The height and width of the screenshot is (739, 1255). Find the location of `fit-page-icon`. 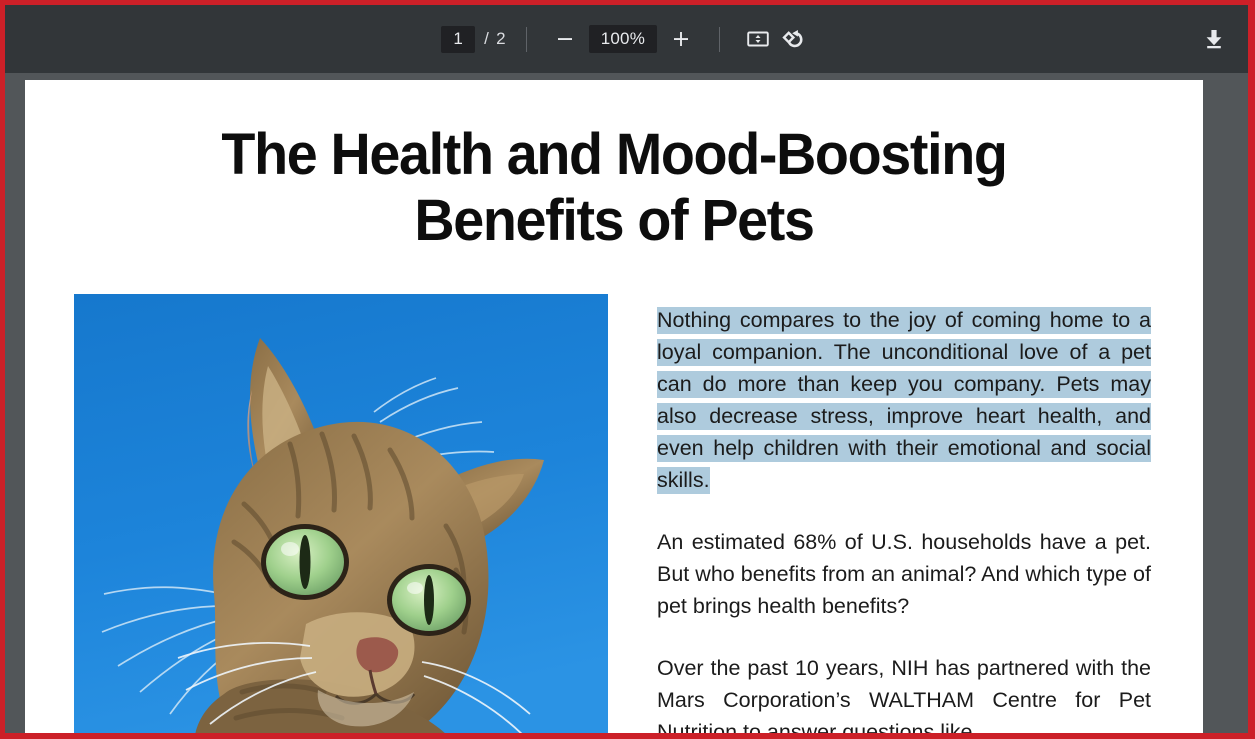

fit-page-icon is located at coordinates (758, 39).